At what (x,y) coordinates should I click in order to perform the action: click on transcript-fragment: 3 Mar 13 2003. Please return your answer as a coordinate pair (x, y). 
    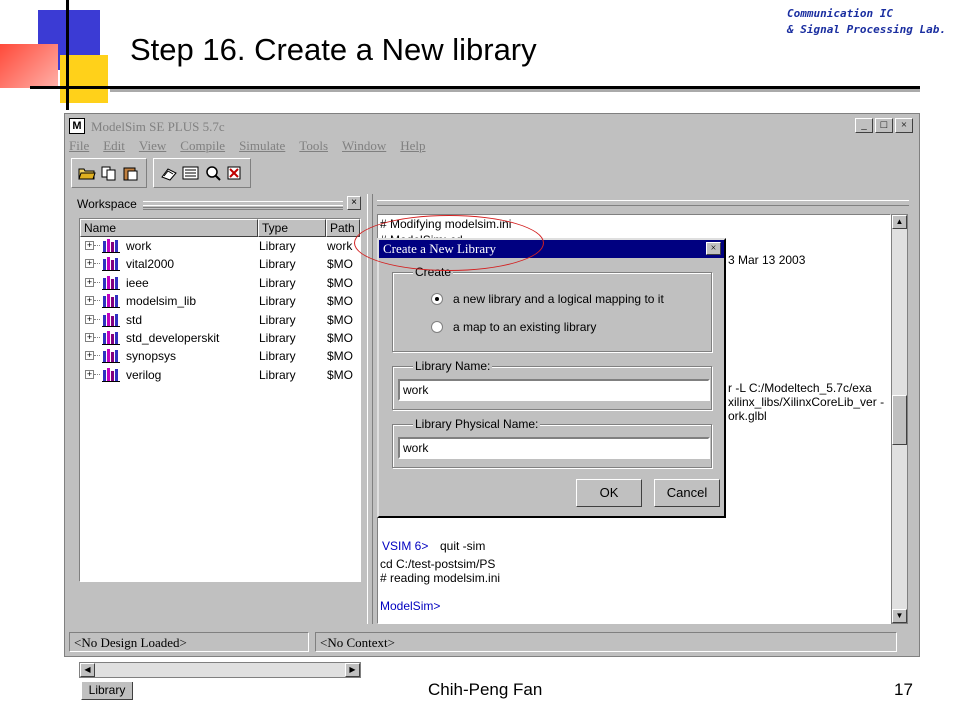
    Looking at the image, I should click on (767, 260).